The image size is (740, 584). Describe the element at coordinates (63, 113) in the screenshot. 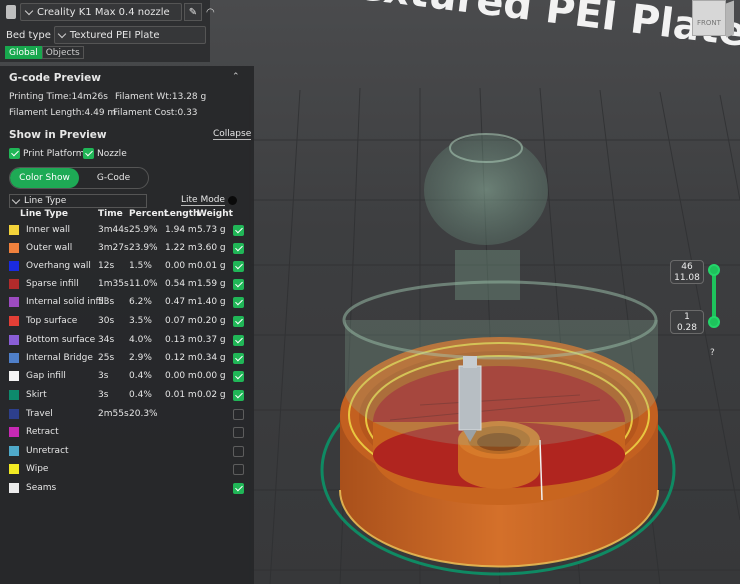

I see `filament-length: Filament Length:4.49 m` at that location.